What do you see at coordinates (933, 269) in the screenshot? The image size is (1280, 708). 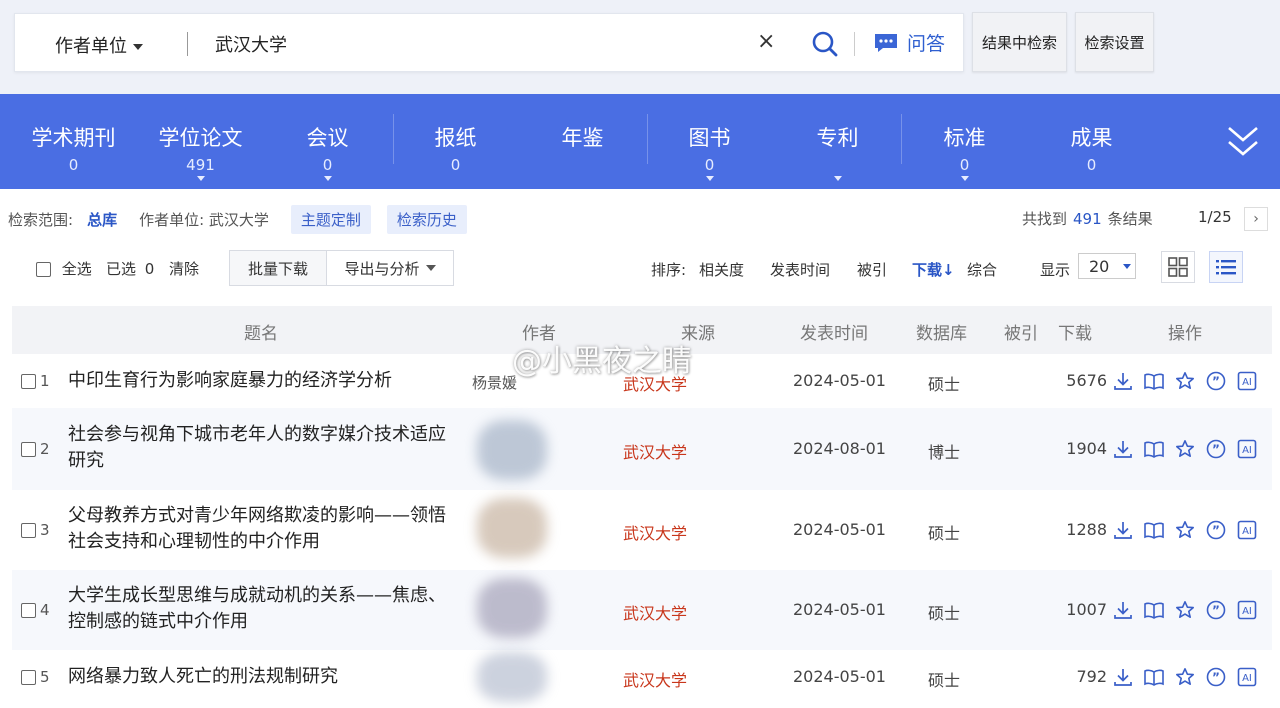 I see `sort-downloads: 下载↓` at bounding box center [933, 269].